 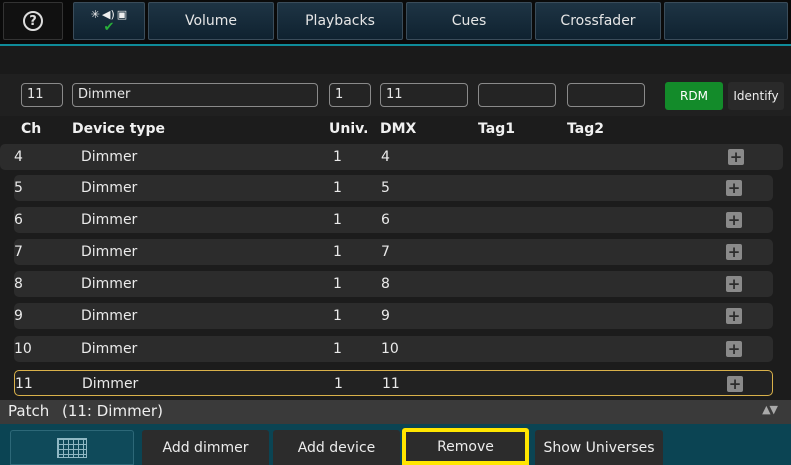 I want to click on cell-dmx: 5, so click(x=385, y=188).